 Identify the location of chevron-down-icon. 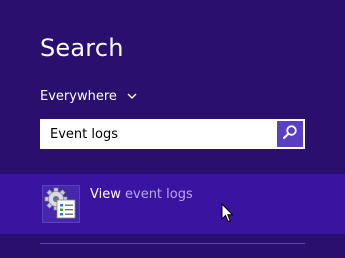
(132, 96).